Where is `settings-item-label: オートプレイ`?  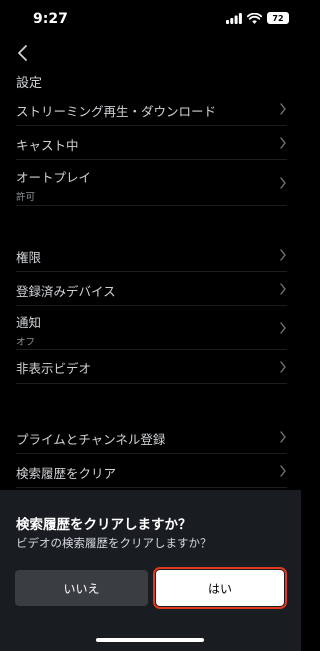
settings-item-label: オートプレイ is located at coordinates (54, 177).